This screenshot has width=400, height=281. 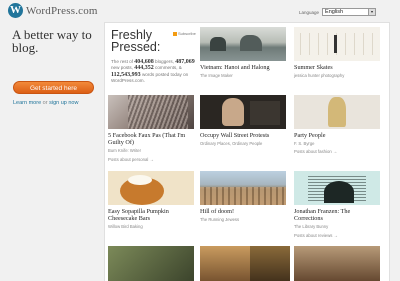 I want to click on post-author: Burn Knife: Writer, so click(x=151, y=150).